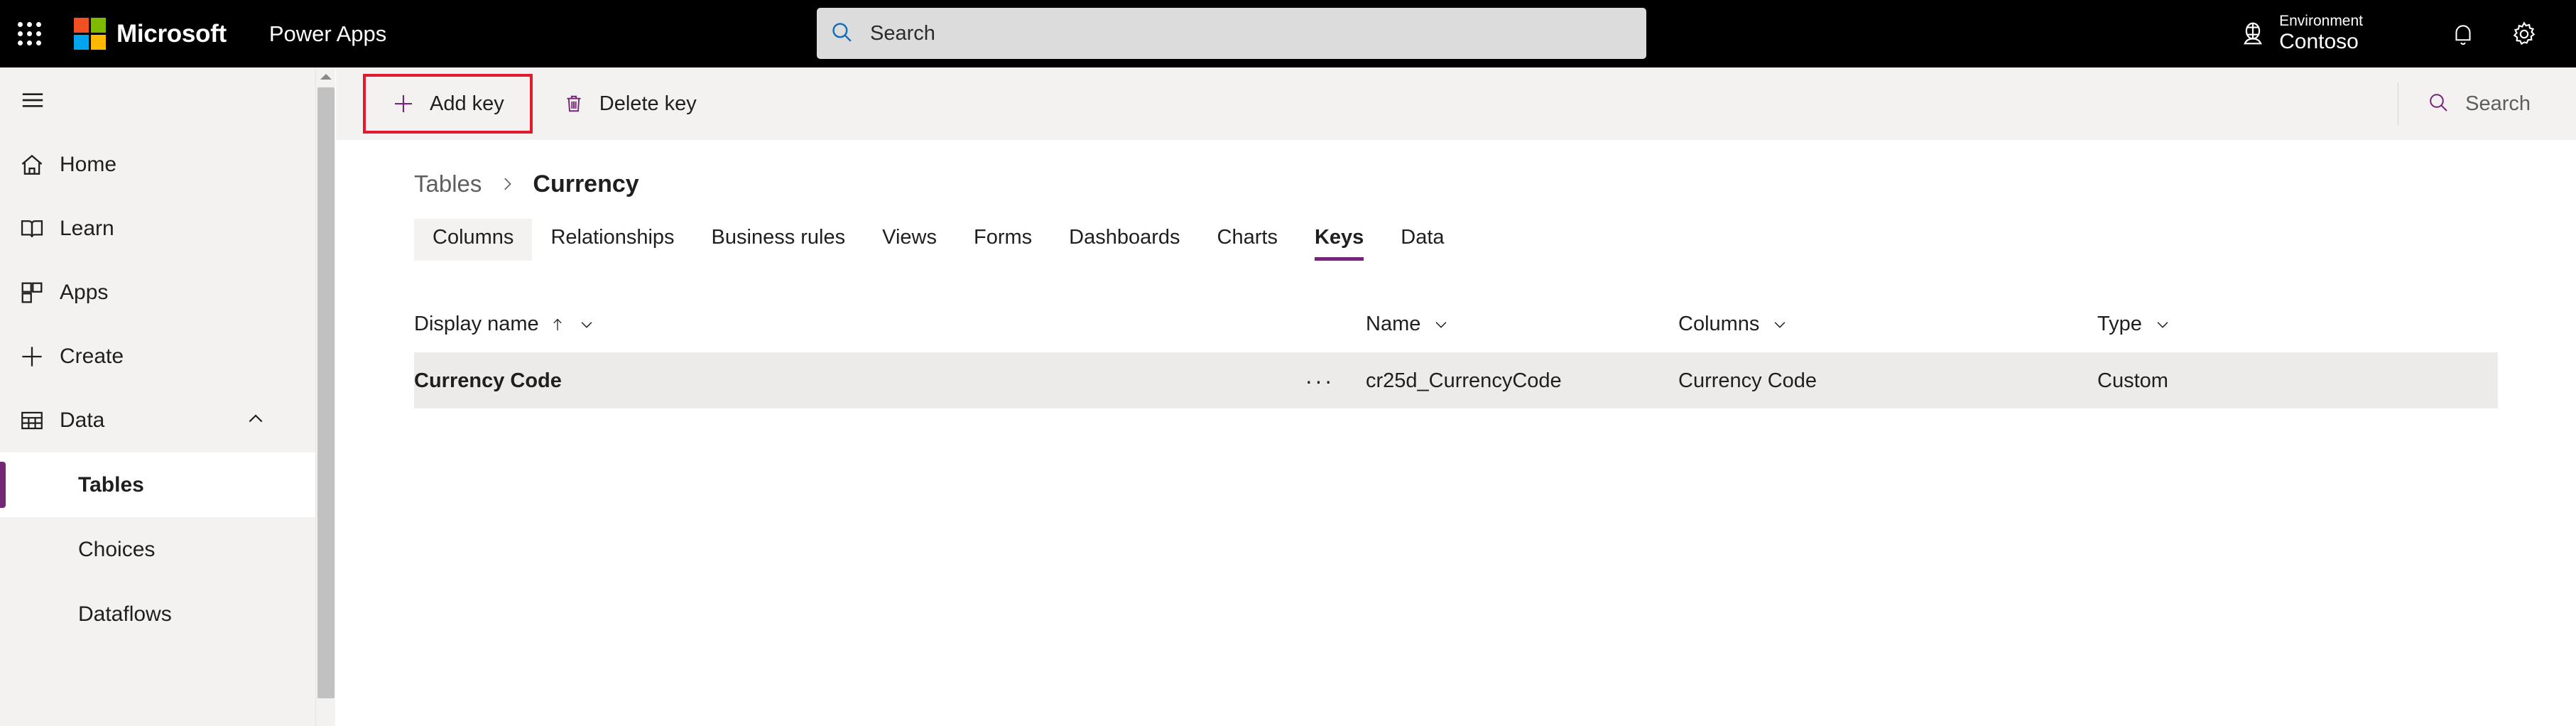 This screenshot has height=726, width=2576. I want to click on globe-icon, so click(2253, 34).